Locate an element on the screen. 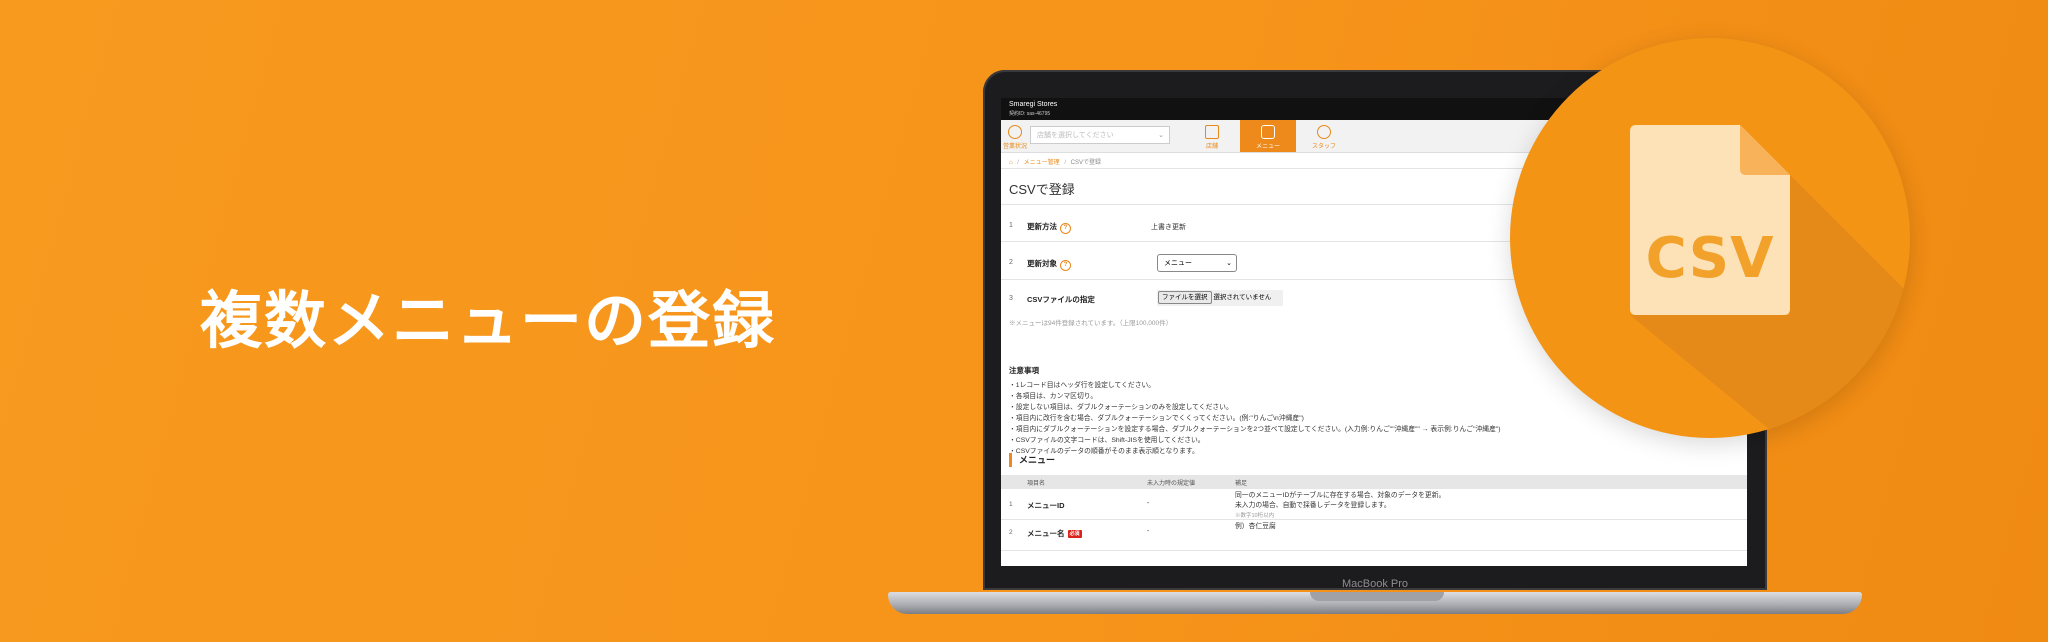  nav-menu: メニュー is located at coordinates (1268, 136).